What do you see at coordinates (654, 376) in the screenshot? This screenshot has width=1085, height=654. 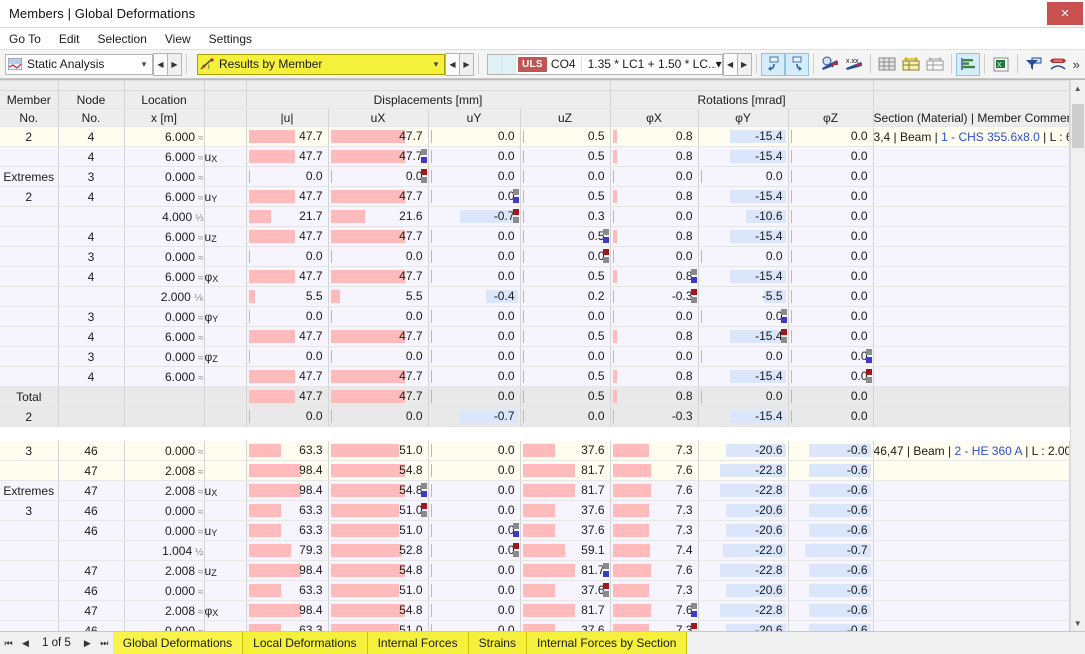 I see `cell-phix: 0.8` at bounding box center [654, 376].